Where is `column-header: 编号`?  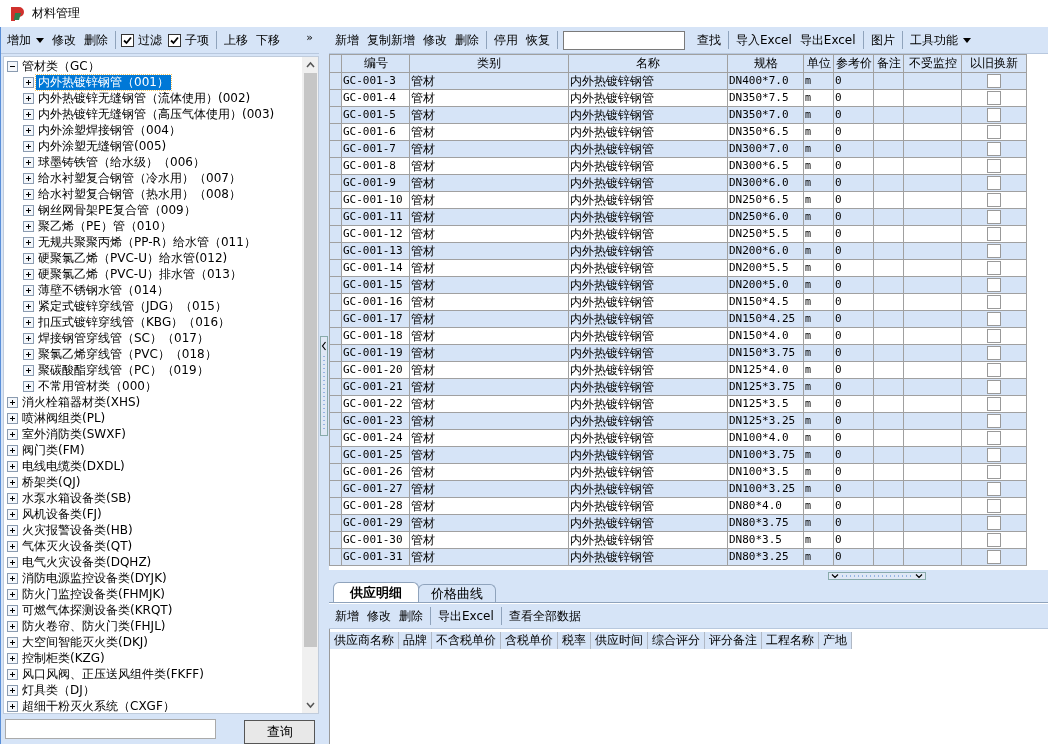
column-header: 编号 is located at coordinates (375, 63).